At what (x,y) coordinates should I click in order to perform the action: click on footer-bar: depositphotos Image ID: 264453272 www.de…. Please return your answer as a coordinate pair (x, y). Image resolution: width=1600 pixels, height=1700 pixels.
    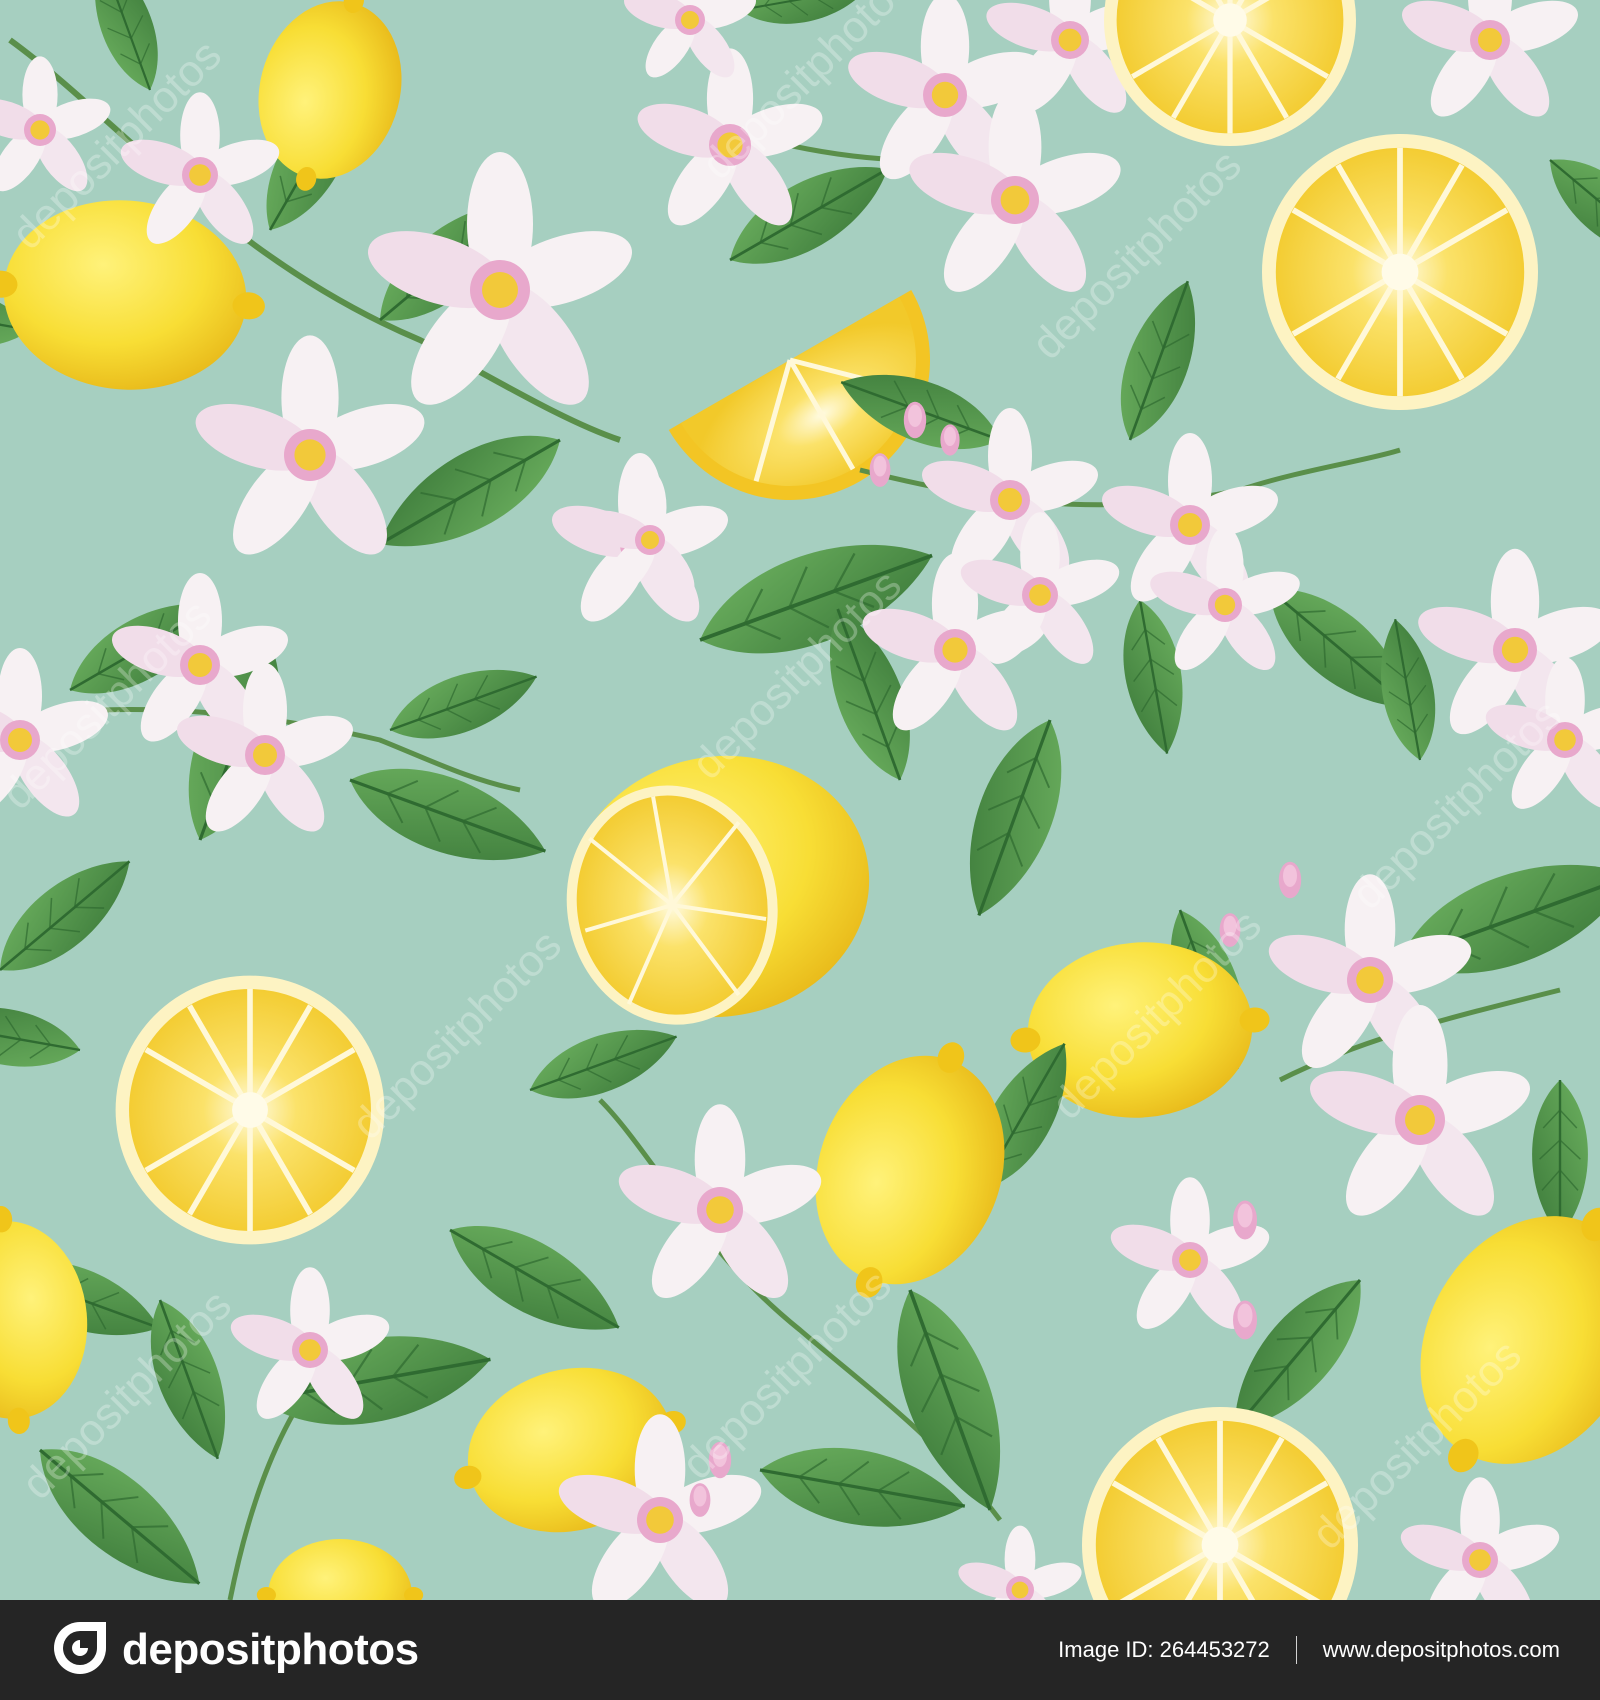
    Looking at the image, I should click on (800, 1650).